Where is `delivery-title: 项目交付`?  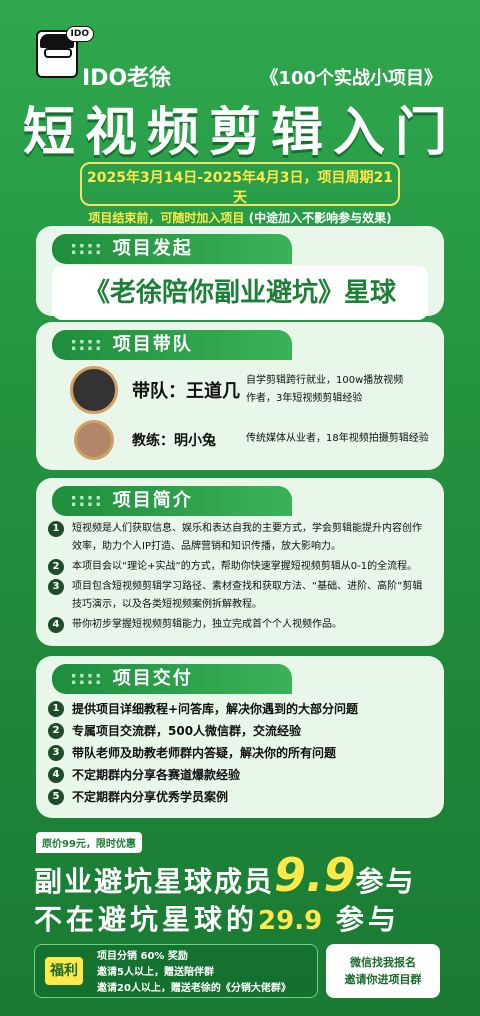
delivery-title: 项目交付 is located at coordinates (152, 678).